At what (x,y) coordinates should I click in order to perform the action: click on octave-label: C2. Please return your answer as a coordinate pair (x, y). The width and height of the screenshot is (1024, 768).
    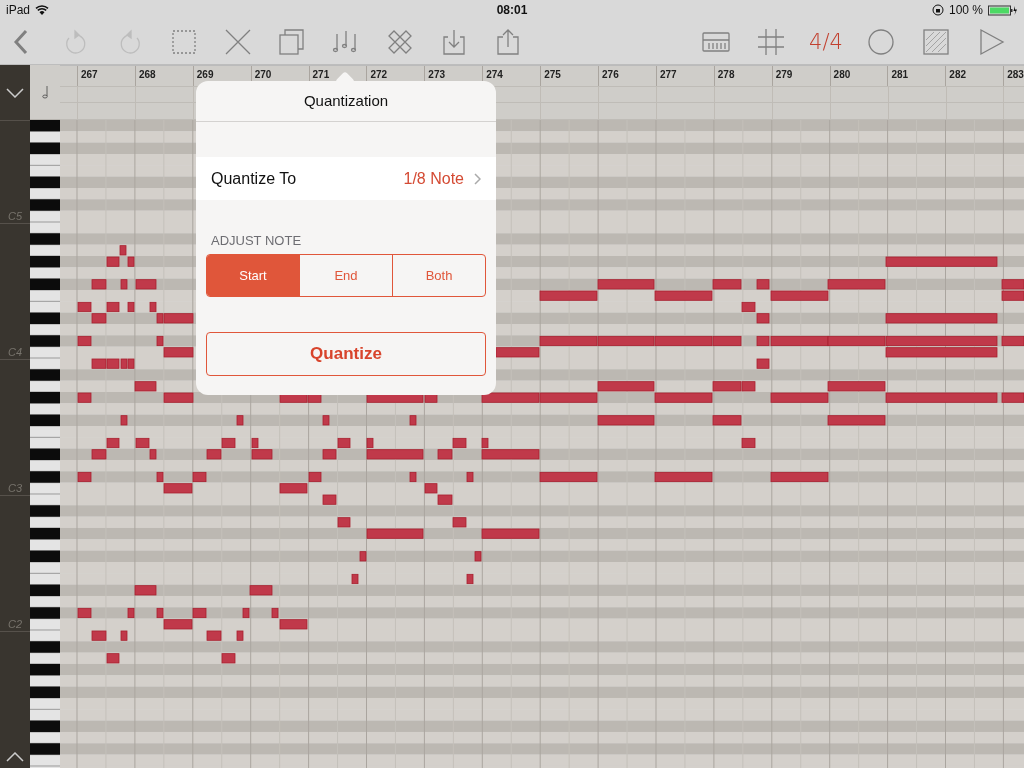
    Looking at the image, I should click on (15, 624).